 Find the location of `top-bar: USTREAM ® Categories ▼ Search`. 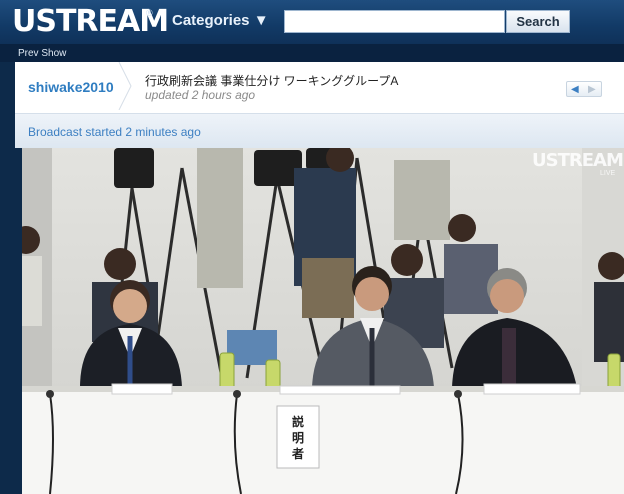

top-bar: USTREAM ® Categories ▼ Search is located at coordinates (312, 22).